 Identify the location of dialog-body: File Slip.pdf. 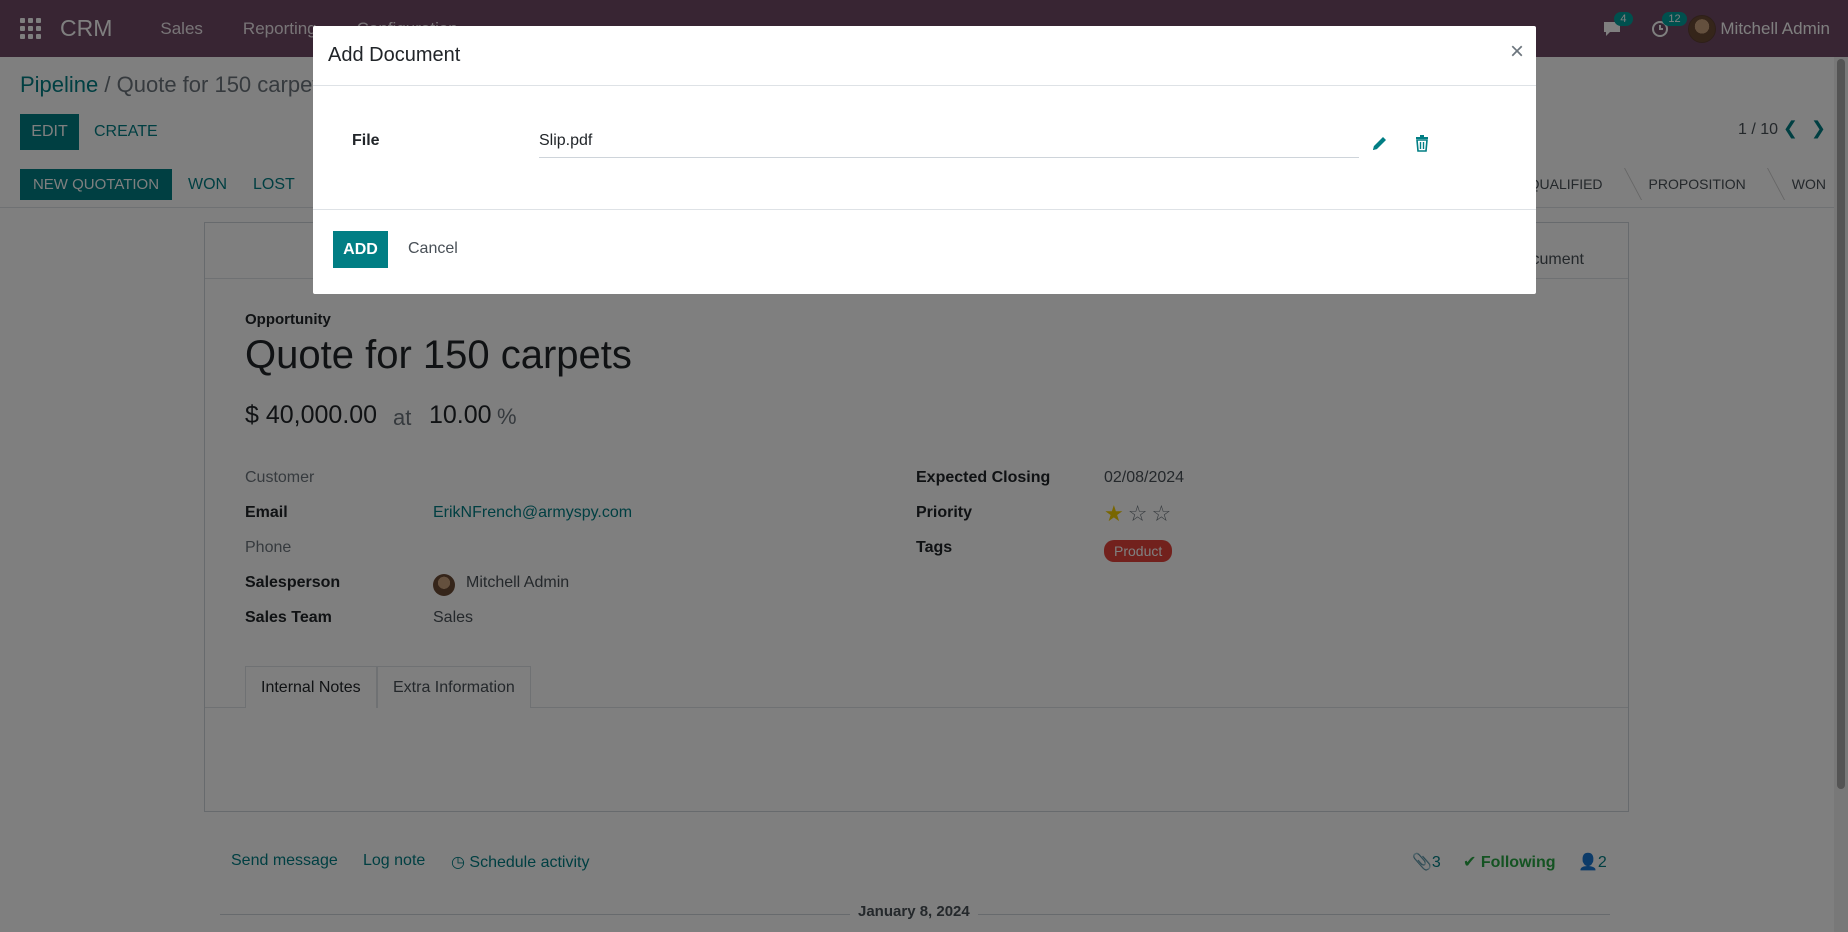
(924, 148).